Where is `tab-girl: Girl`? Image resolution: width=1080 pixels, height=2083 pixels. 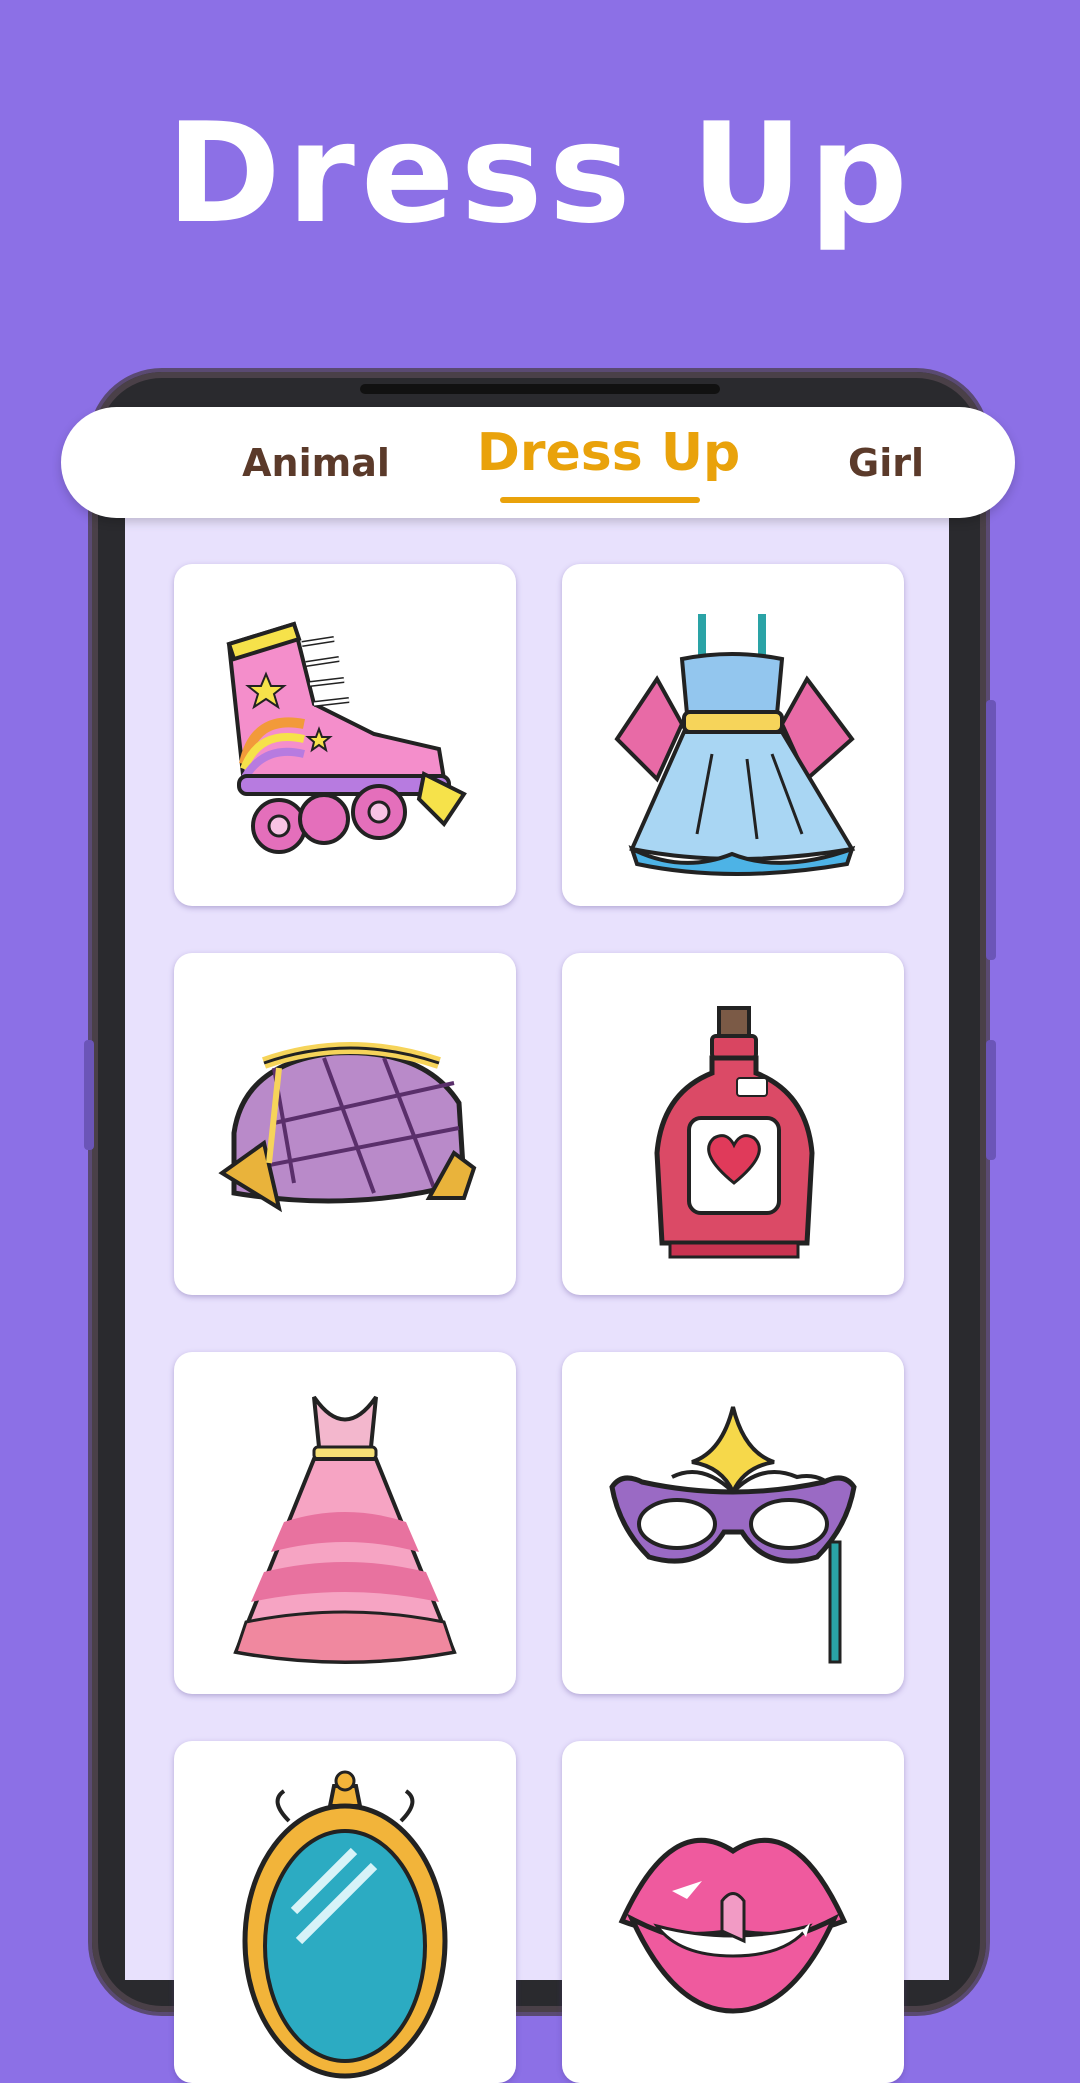 tab-girl: Girl is located at coordinates (886, 462).